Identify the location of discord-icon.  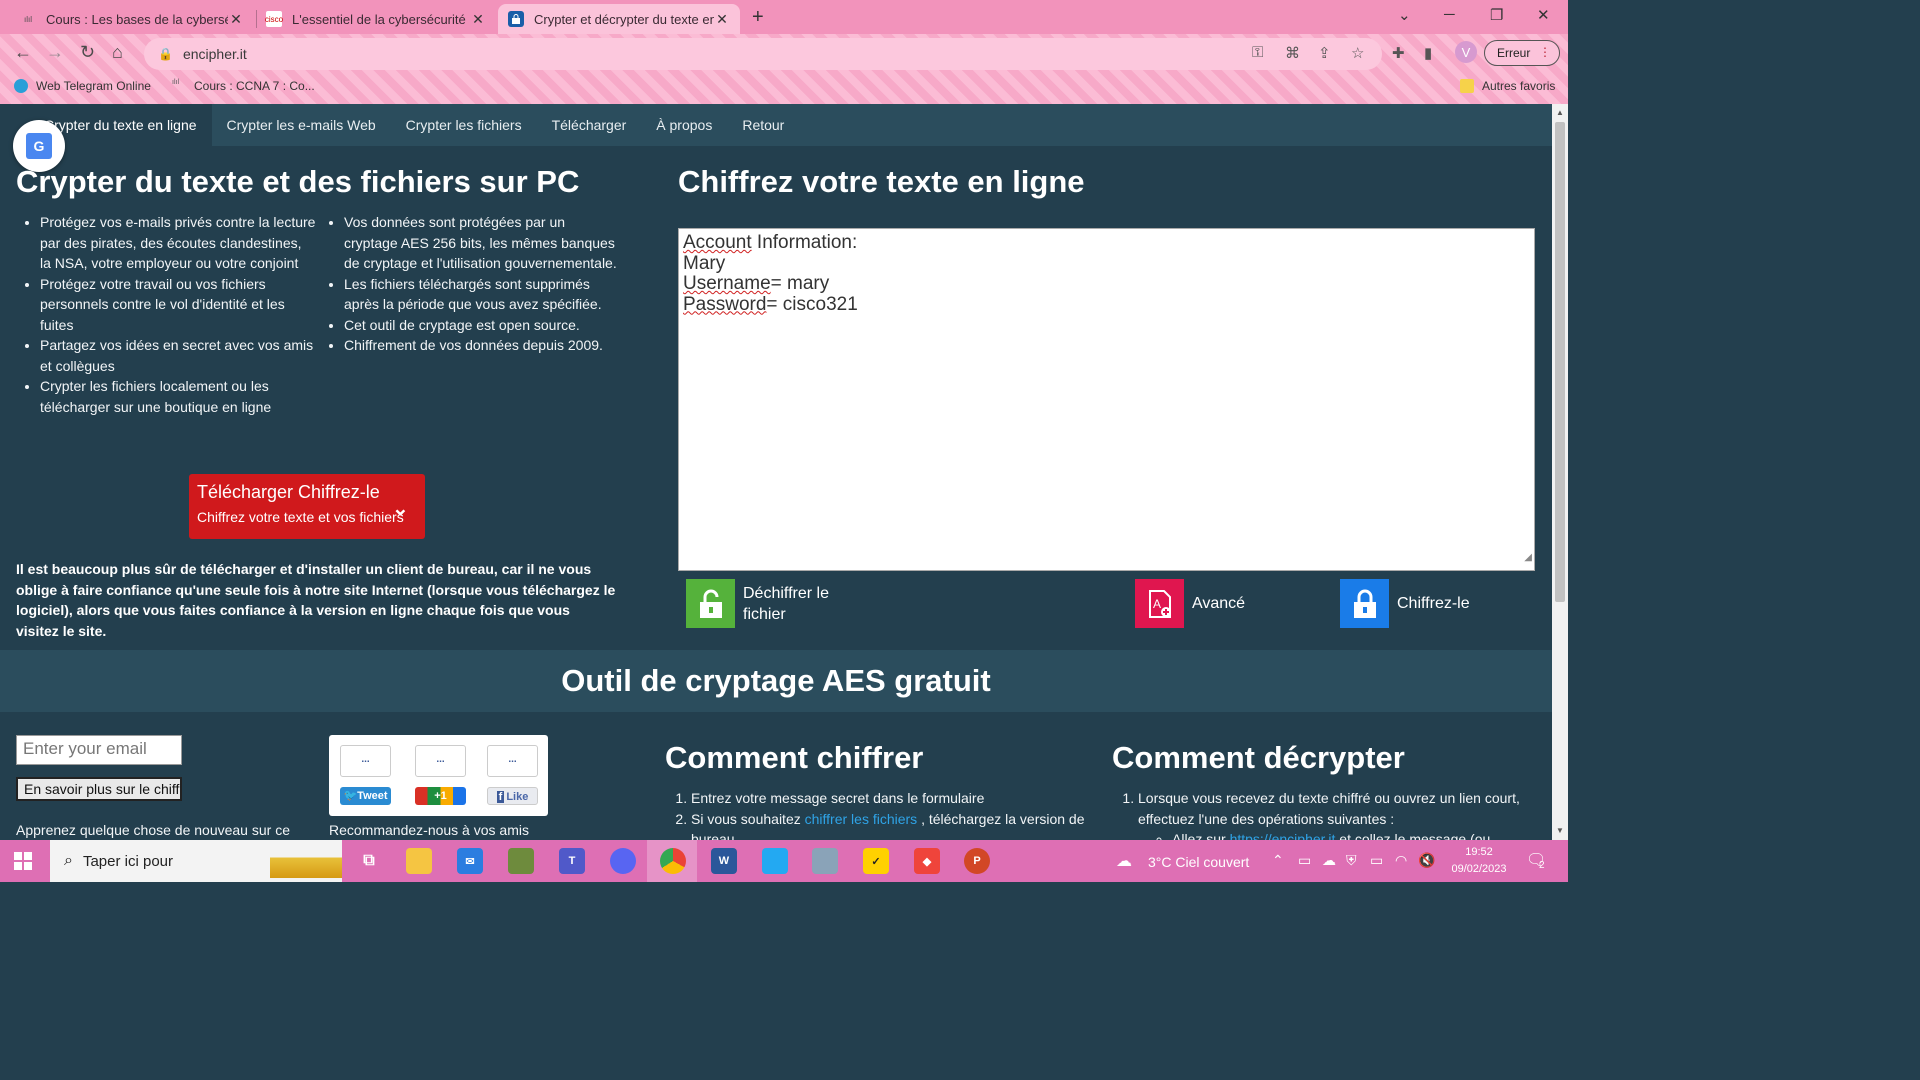
(623, 861).